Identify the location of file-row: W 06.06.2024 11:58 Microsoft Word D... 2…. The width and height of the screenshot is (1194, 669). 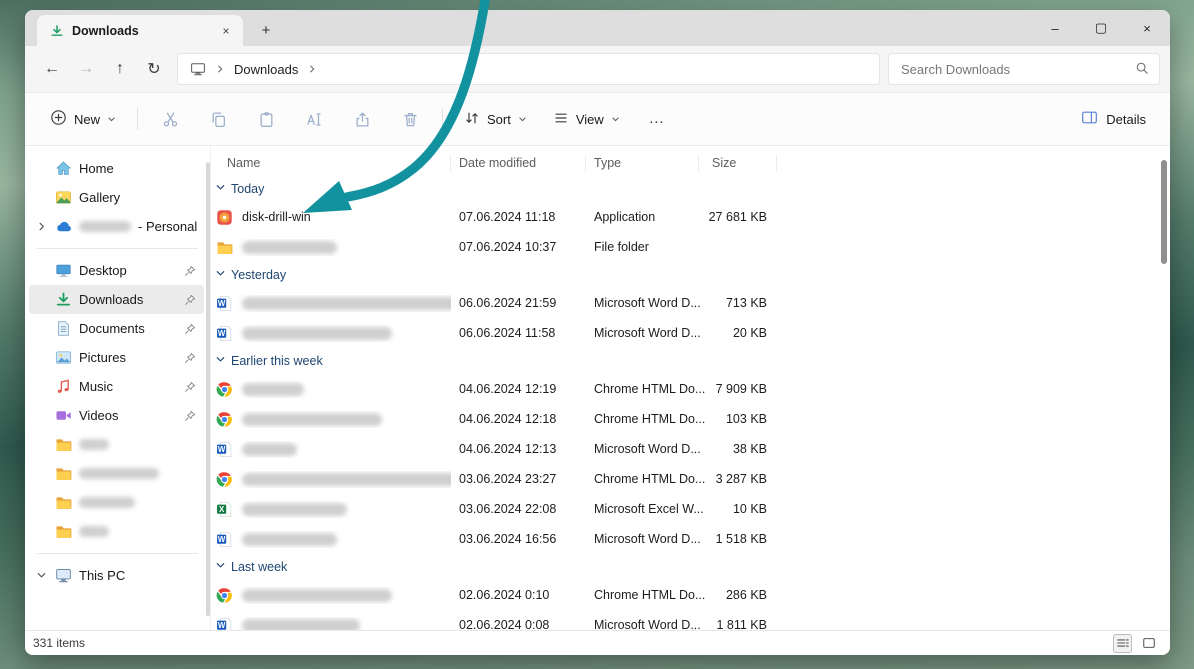
(690, 333).